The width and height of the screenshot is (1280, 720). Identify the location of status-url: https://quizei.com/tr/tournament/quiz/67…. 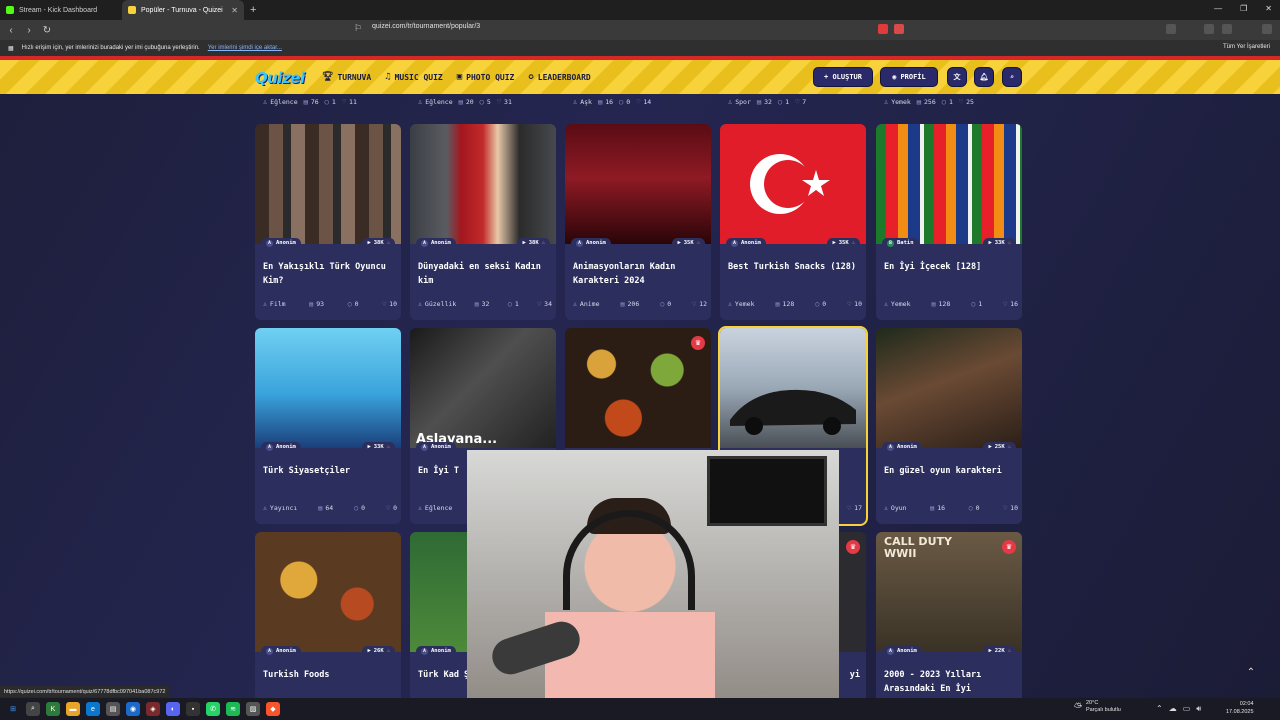
(85, 691).